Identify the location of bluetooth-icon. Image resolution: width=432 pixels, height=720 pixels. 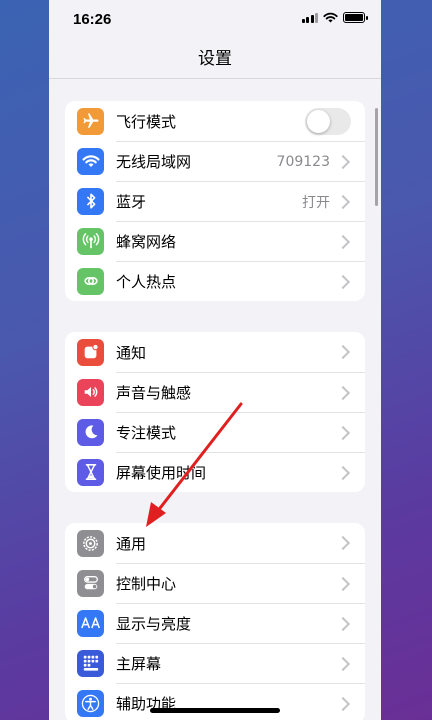
(90, 201).